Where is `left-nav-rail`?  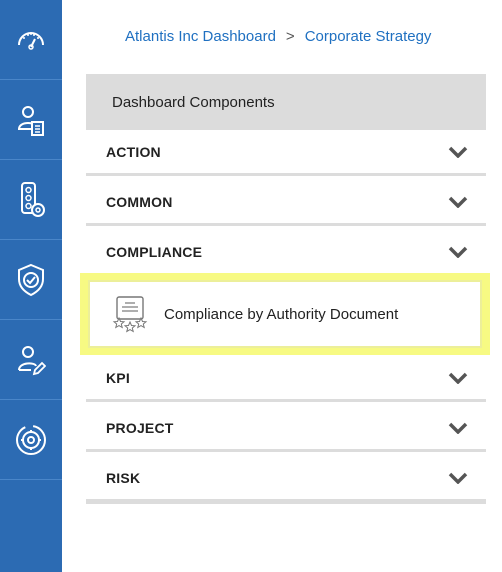 left-nav-rail is located at coordinates (31, 286).